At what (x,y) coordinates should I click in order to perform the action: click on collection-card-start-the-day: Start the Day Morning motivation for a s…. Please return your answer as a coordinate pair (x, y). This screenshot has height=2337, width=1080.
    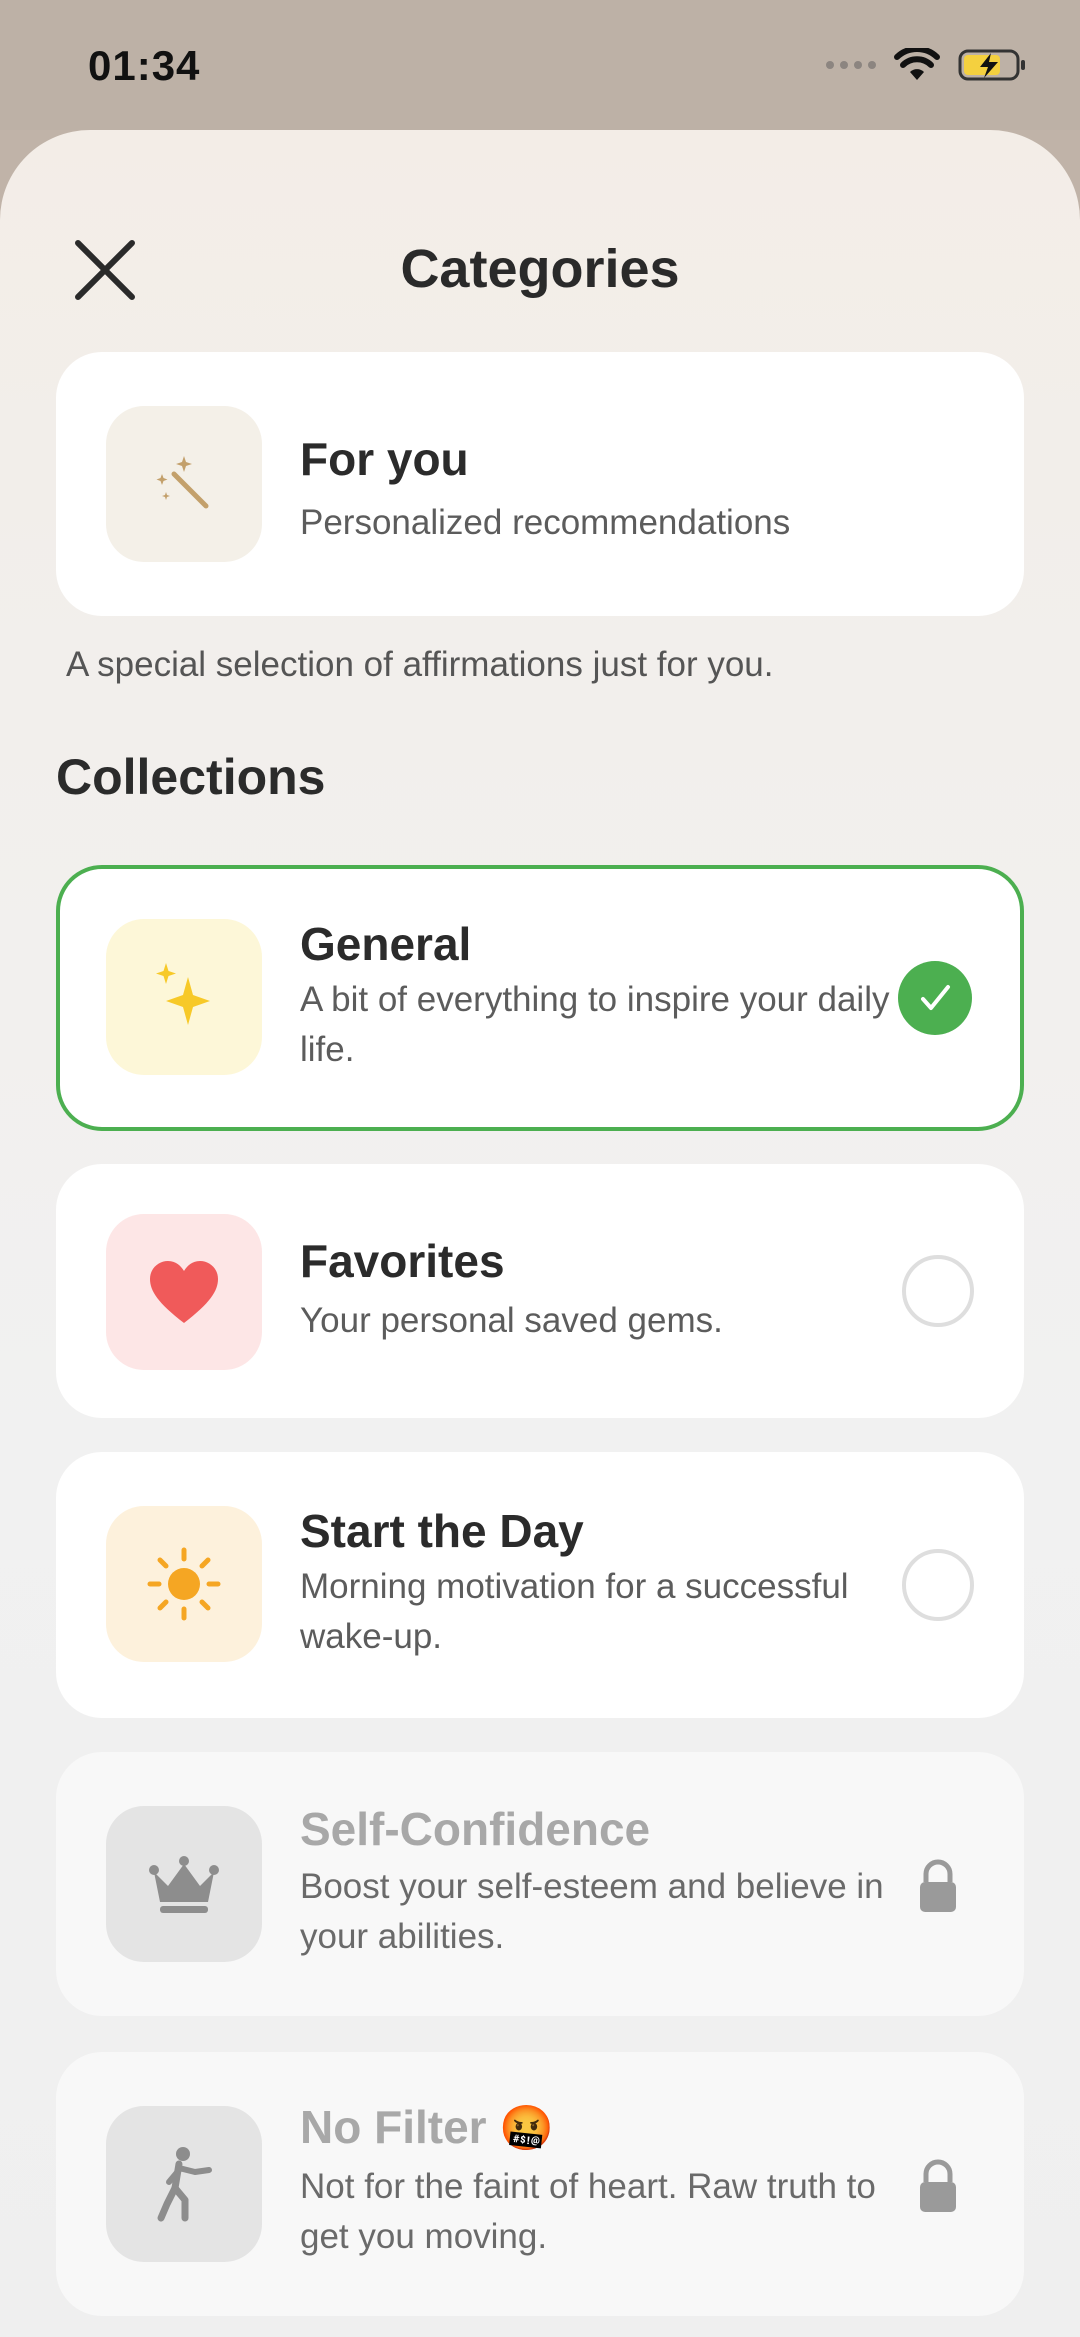
    Looking at the image, I should click on (540, 1585).